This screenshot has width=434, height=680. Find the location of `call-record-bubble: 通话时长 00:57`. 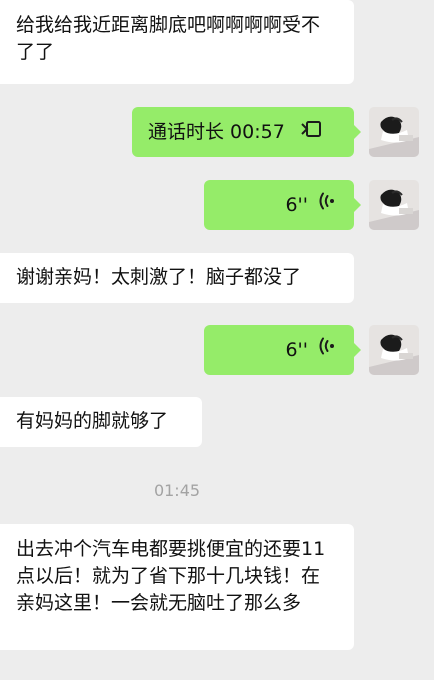

call-record-bubble: 通话时长 00:57 is located at coordinates (246, 132).